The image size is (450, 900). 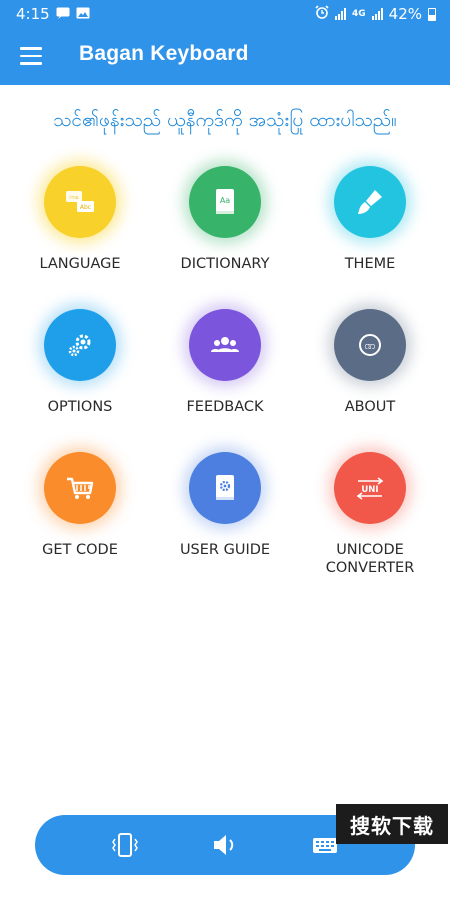 What do you see at coordinates (370, 559) in the screenshot?
I see `tile-unicode-converter-label: UNICODE CONVERTER` at bounding box center [370, 559].